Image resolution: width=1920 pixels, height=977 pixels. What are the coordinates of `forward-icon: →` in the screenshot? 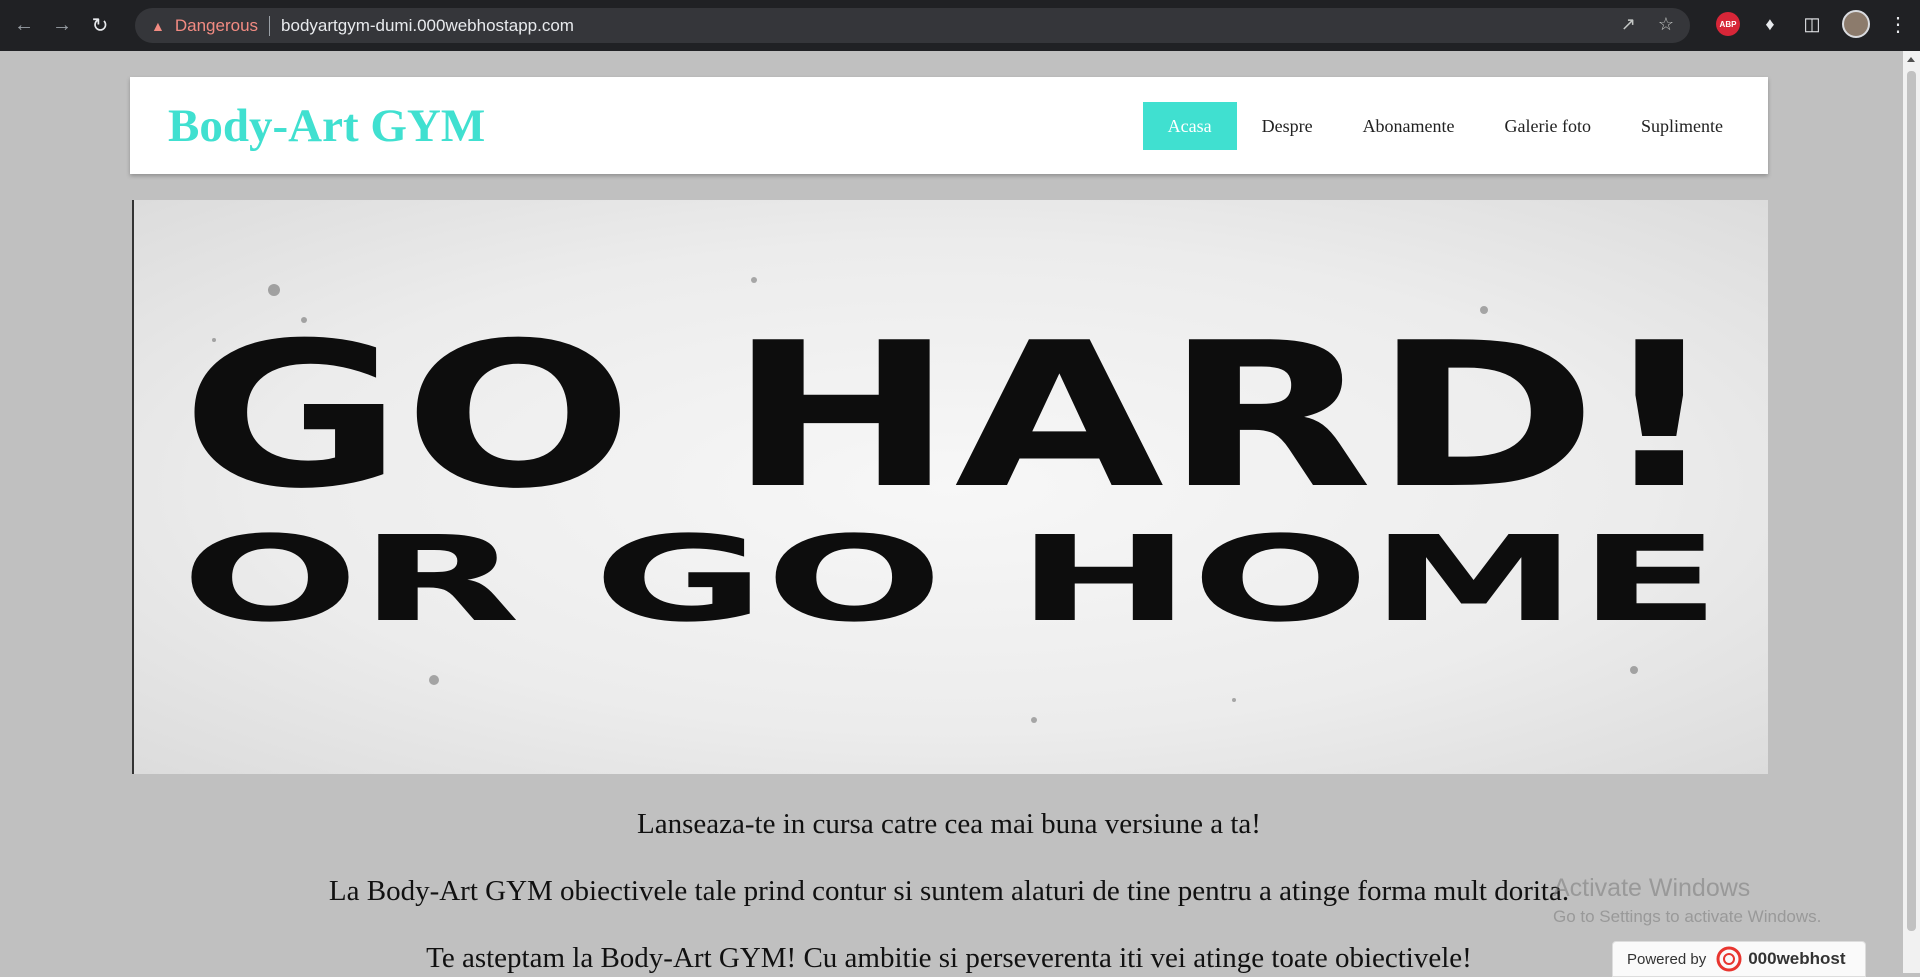 It's located at (62, 26).